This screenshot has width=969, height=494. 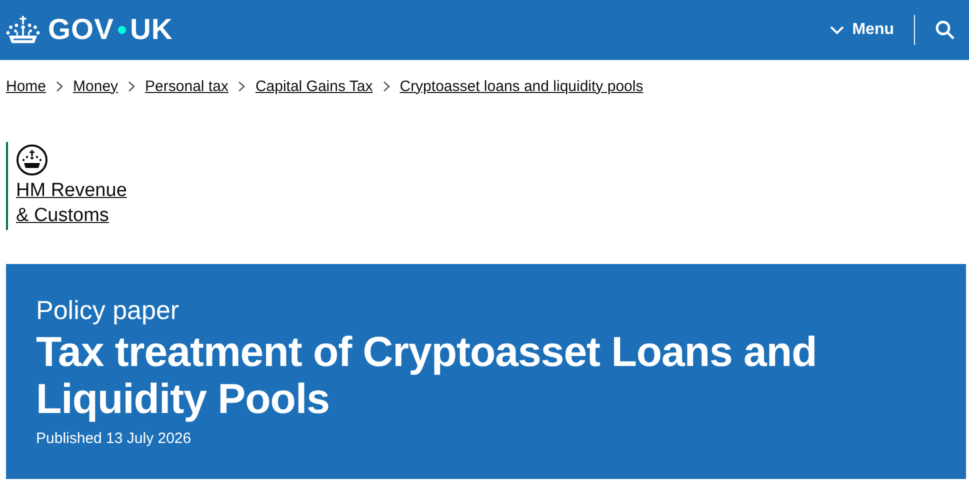 I want to click on menu-button: Menu, so click(x=862, y=30).